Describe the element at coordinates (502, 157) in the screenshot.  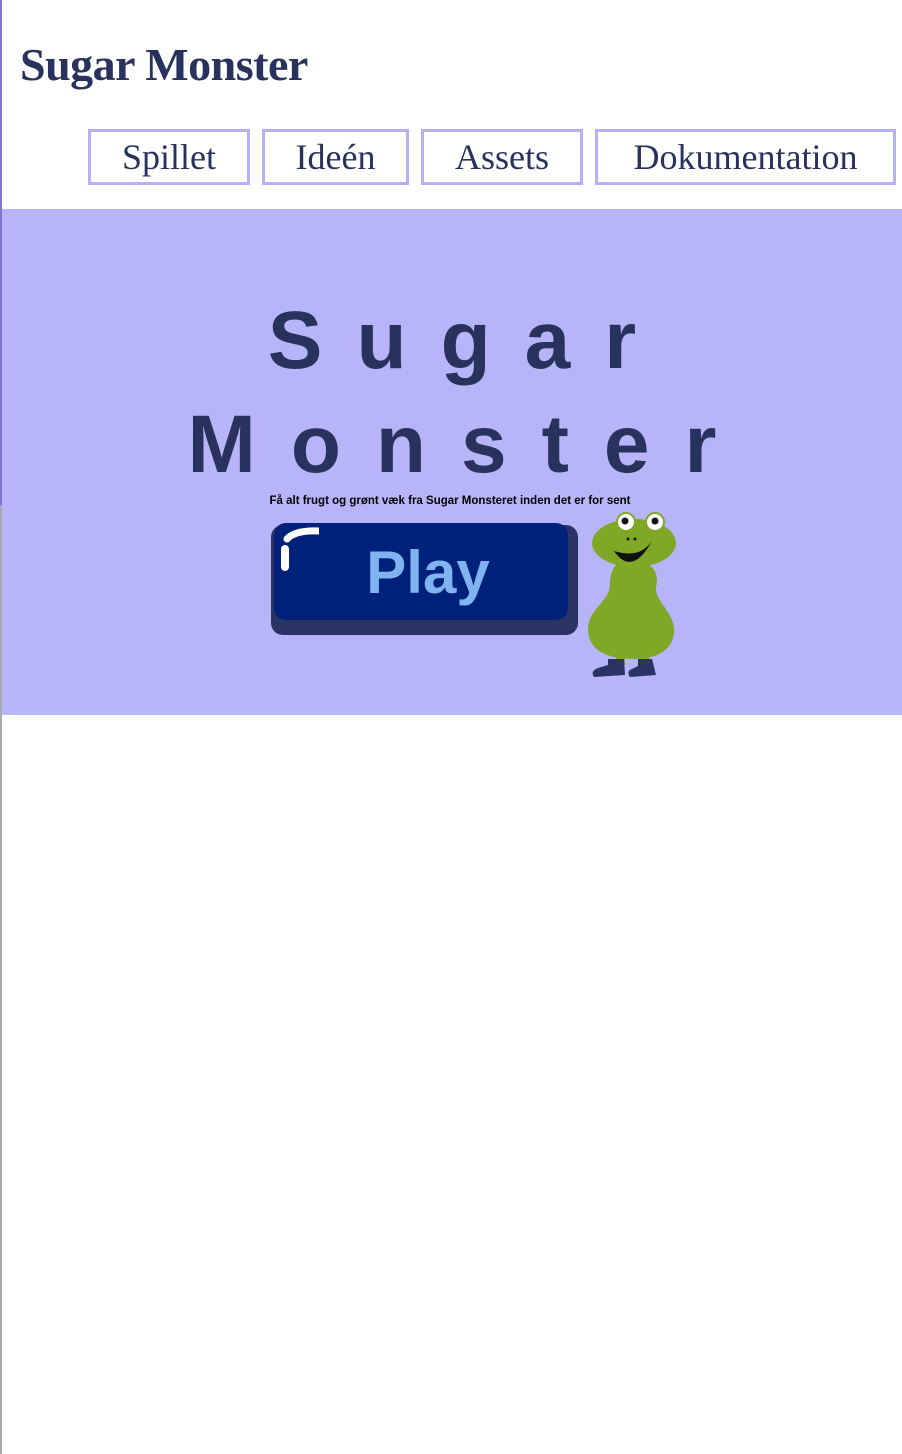
I see `nav-button-assets: Assets` at that location.